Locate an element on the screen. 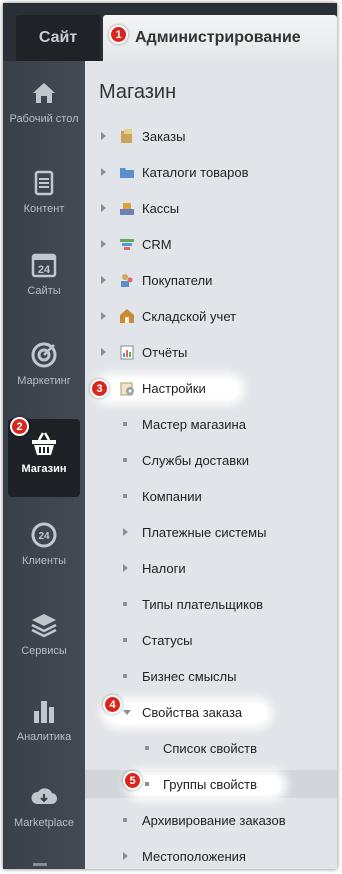 The height and width of the screenshot is (874, 342). tab-admin: Администрирование is located at coordinates (220, 38).